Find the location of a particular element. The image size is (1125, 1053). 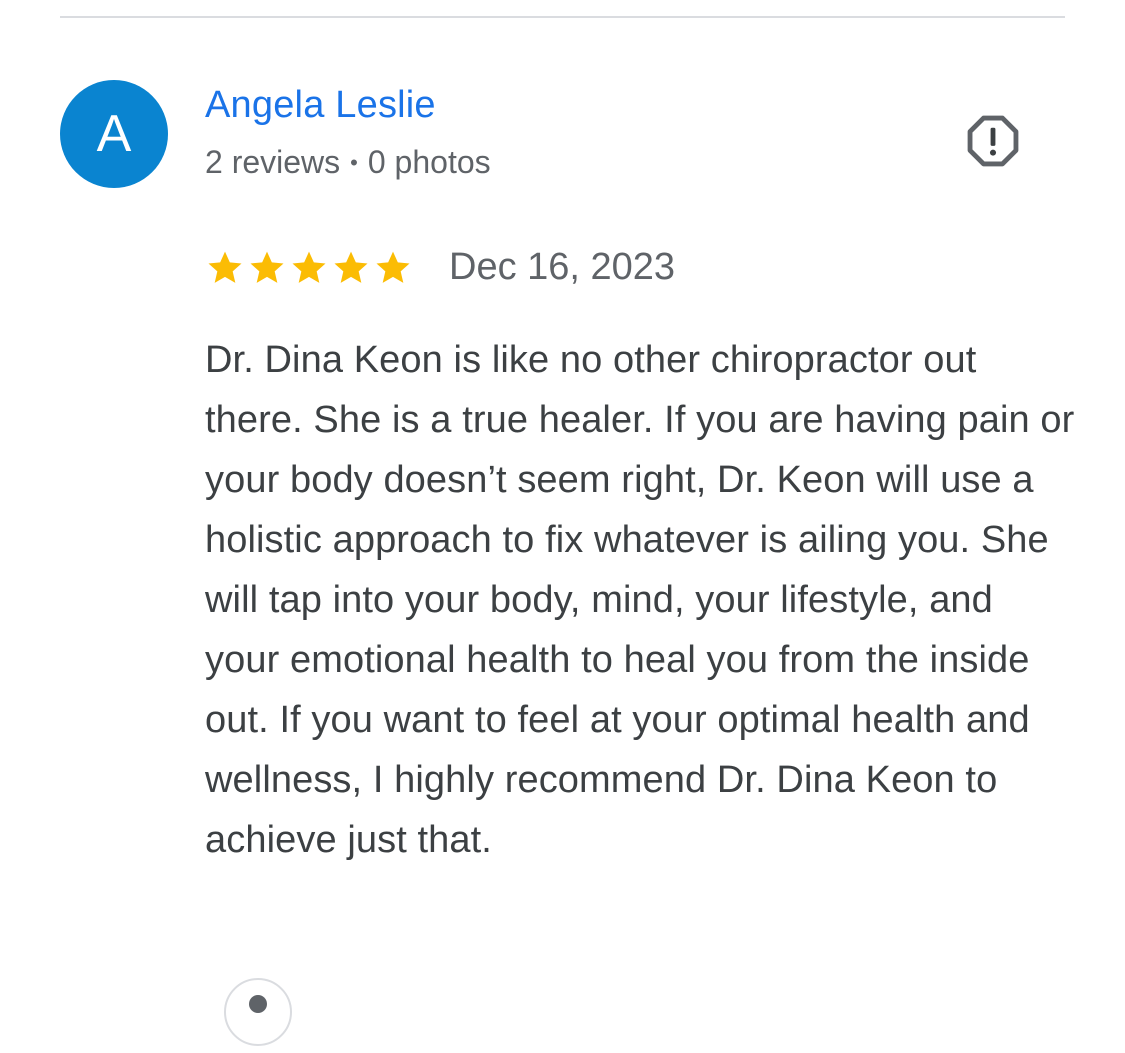

top-divider is located at coordinates (562, 17).